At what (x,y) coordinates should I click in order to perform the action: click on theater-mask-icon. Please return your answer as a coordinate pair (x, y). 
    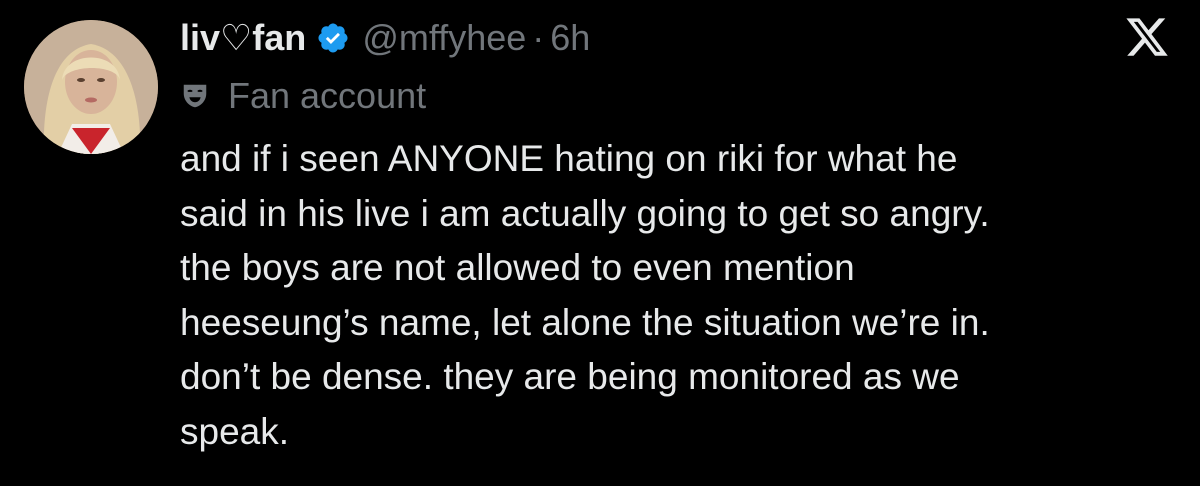
    Looking at the image, I should click on (195, 96).